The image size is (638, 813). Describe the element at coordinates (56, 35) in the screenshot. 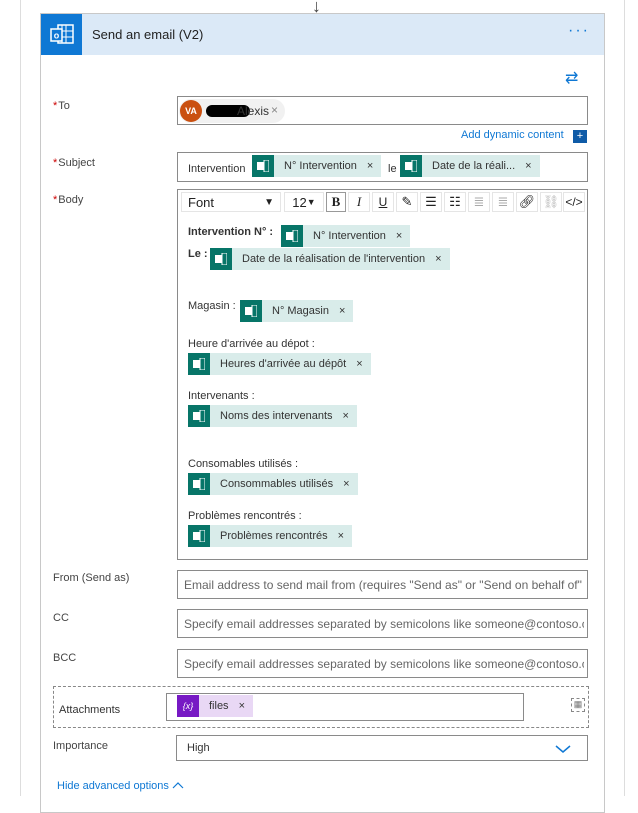

I see `svg-text: o` at that location.